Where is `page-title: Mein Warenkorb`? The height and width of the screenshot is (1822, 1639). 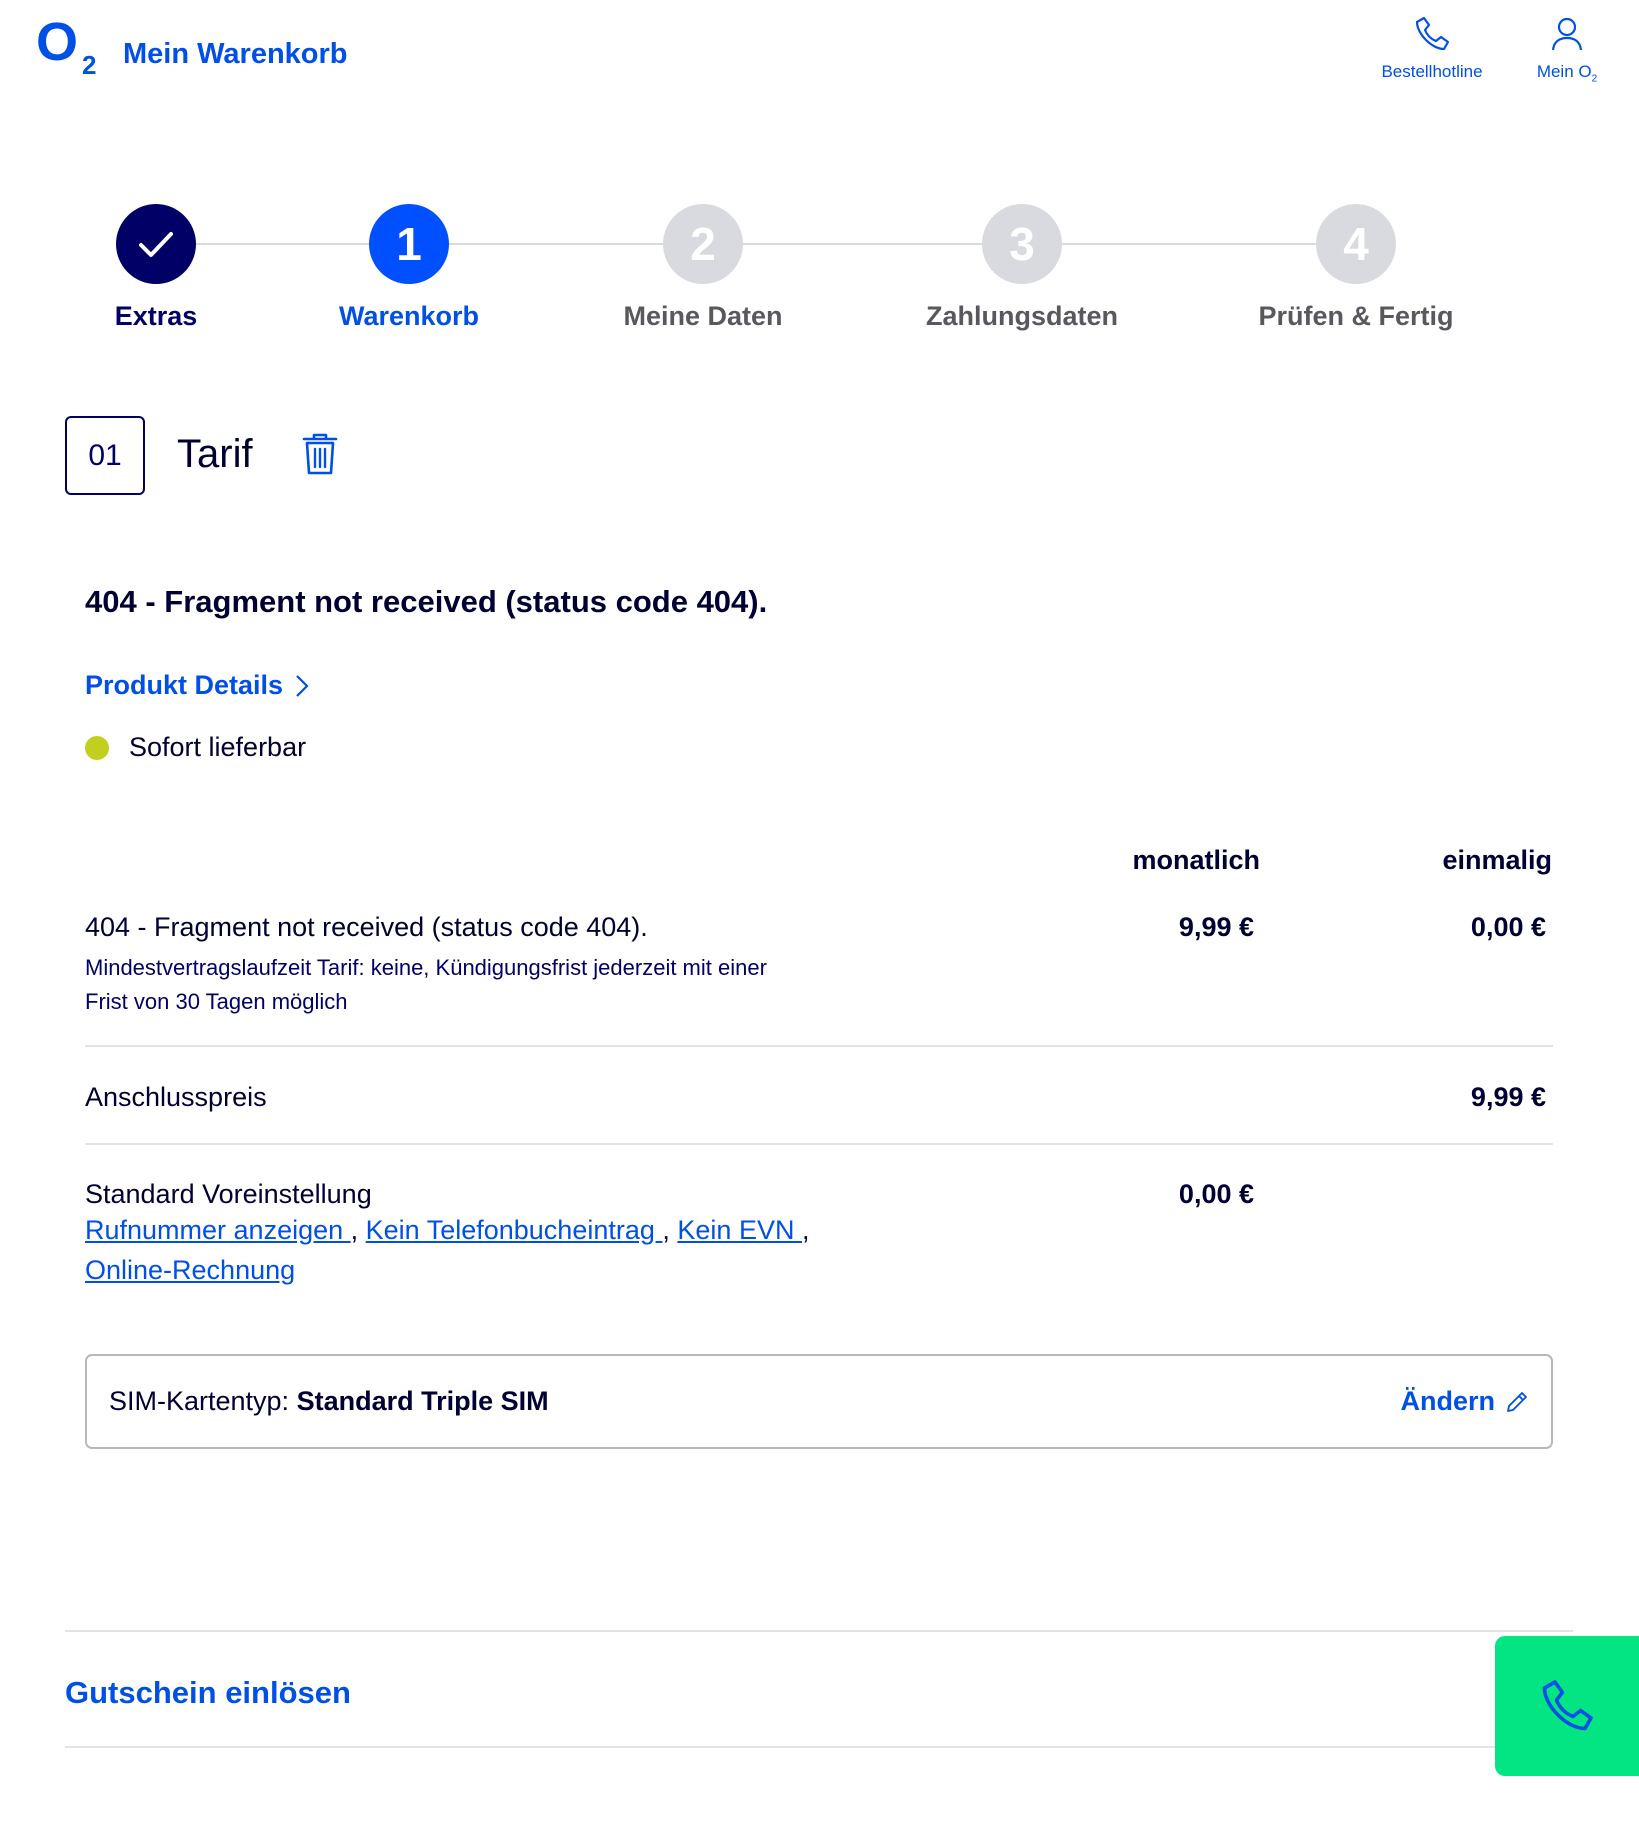
page-title: Mein Warenkorb is located at coordinates (235, 54).